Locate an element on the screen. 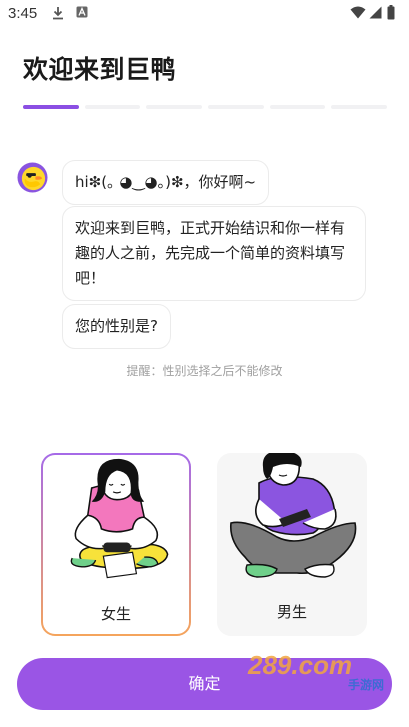  confirm-button: 确定 is located at coordinates (204, 684).